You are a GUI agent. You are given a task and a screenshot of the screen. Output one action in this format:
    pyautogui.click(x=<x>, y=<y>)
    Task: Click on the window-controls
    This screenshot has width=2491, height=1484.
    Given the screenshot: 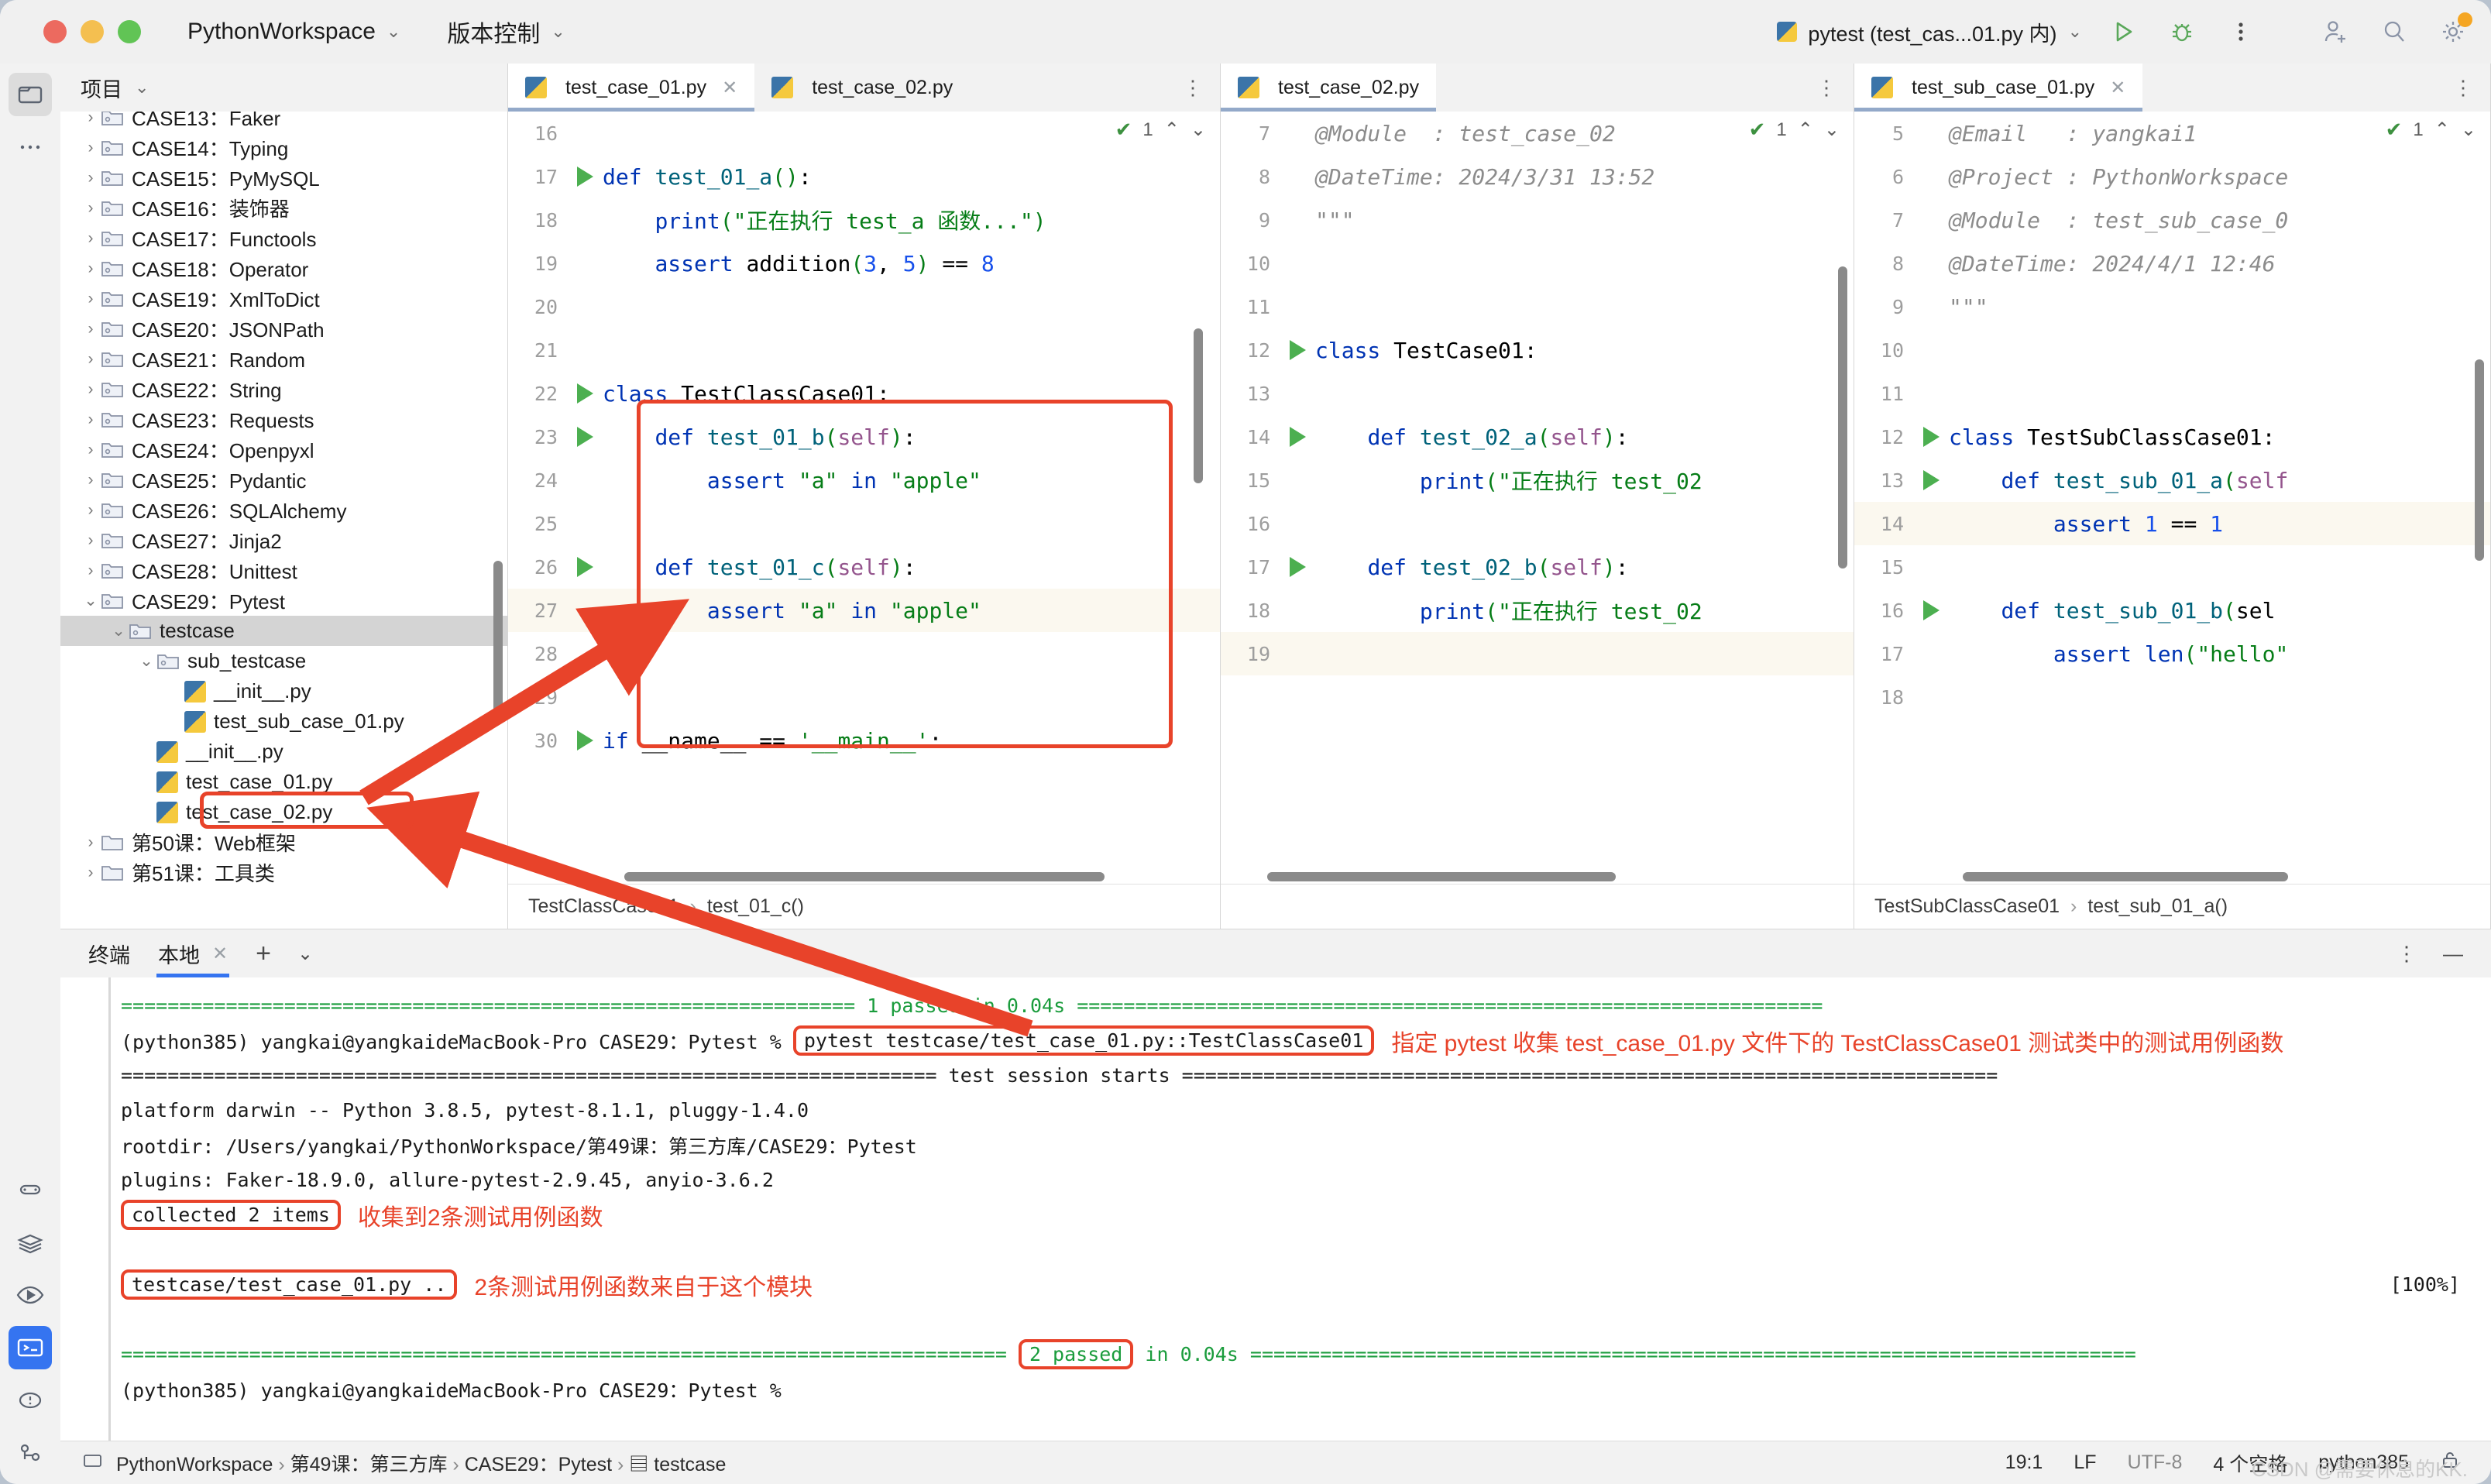 What is the action you would take?
    pyautogui.click(x=92, y=32)
    